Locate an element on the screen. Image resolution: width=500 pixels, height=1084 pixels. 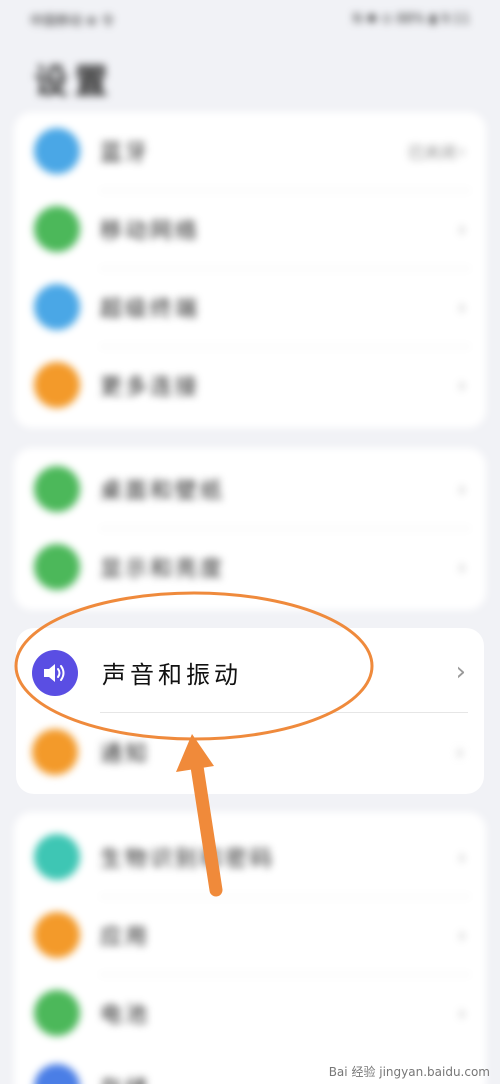
display-icon is located at coordinates (57, 567).